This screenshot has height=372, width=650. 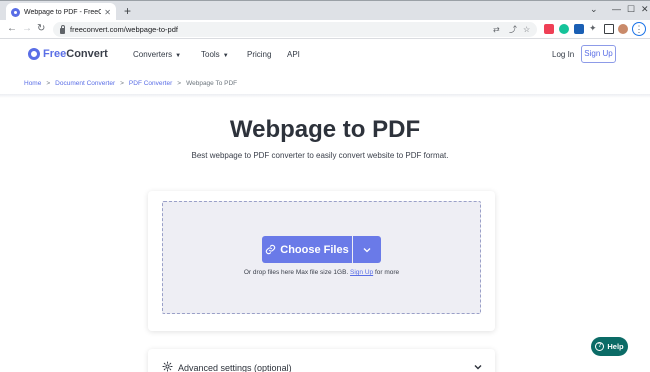 What do you see at coordinates (645, 9) in the screenshot?
I see `close-window-button: ✕` at bounding box center [645, 9].